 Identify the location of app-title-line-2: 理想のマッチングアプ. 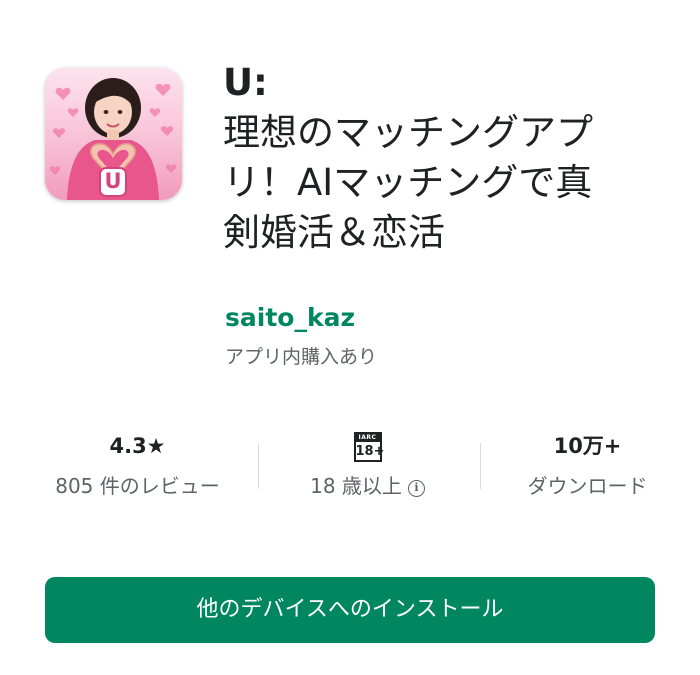
(408, 132).